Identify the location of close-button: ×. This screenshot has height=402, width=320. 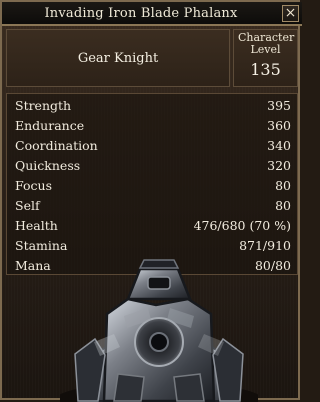
(290, 13).